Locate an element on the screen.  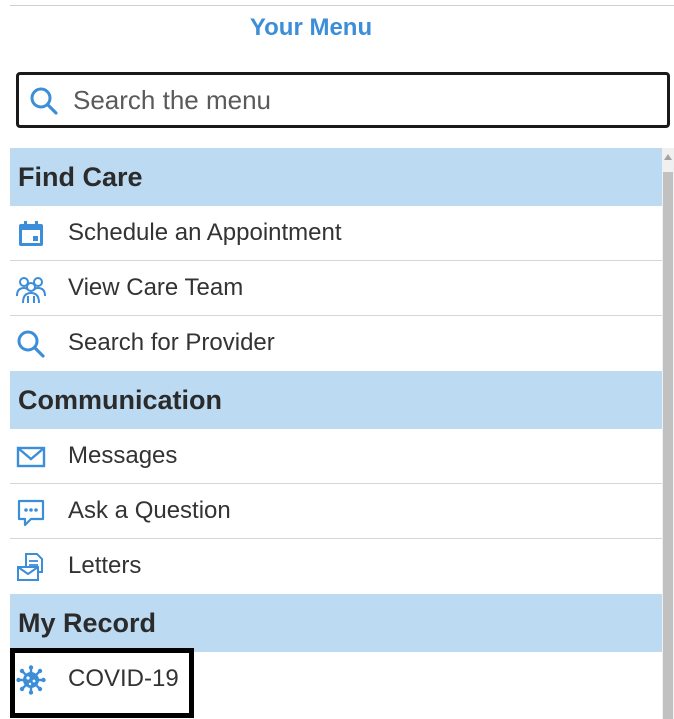
envelope-icon is located at coordinates (31, 457).